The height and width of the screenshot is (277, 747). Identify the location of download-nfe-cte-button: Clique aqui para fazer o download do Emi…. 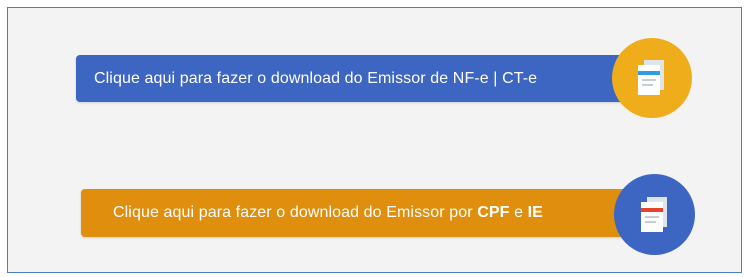
(358, 78).